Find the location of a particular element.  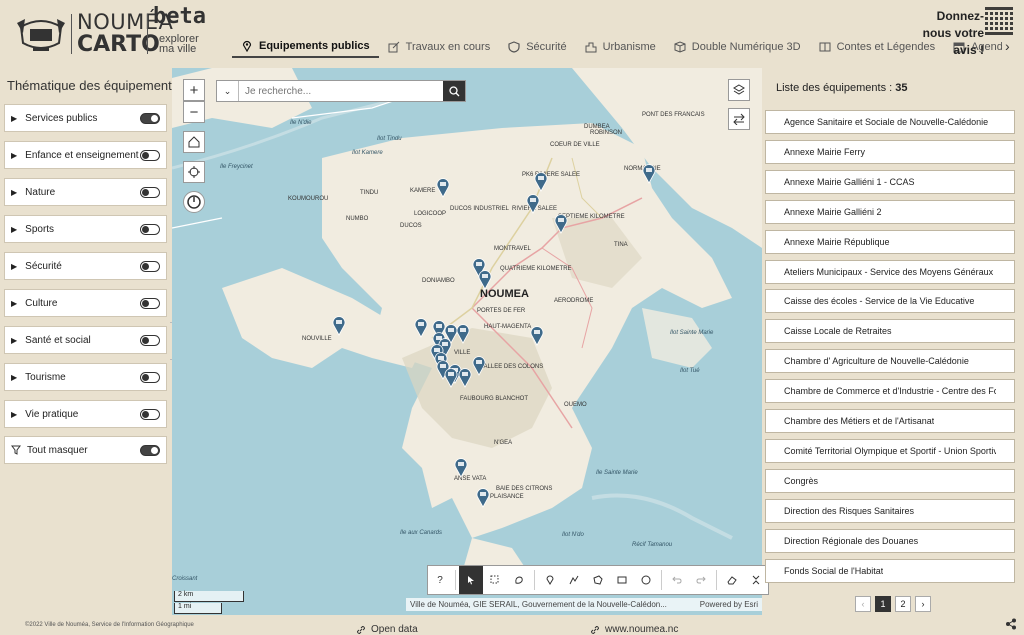

page-1-button: 1 is located at coordinates (883, 604).